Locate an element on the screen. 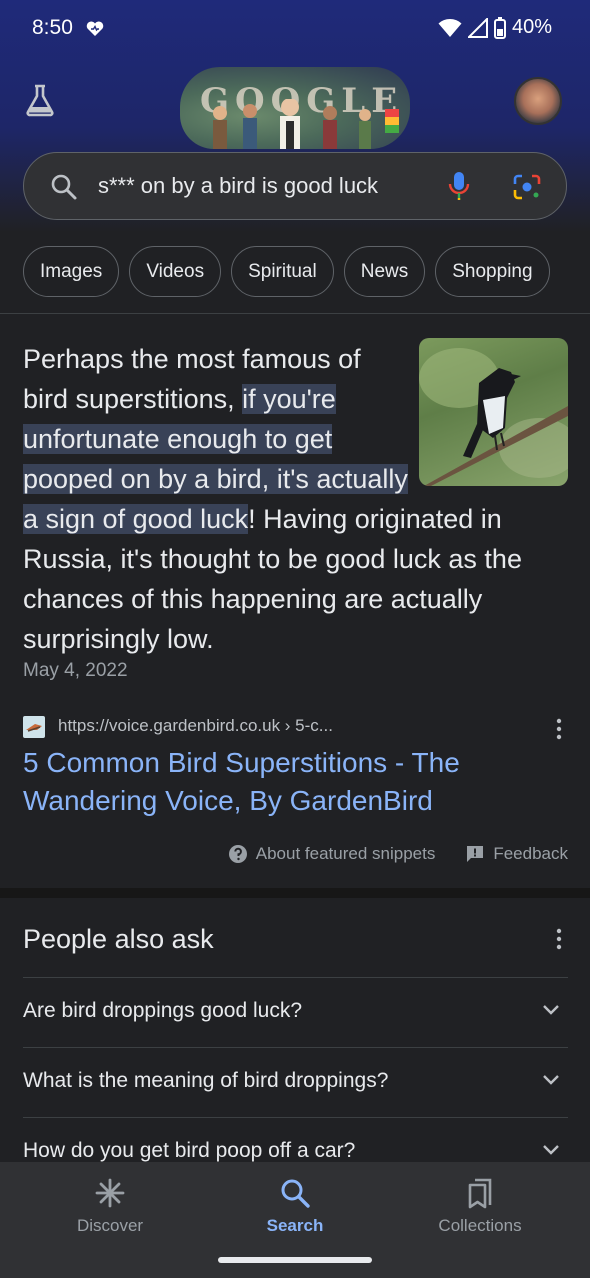  wifi-icon is located at coordinates (450, 27).